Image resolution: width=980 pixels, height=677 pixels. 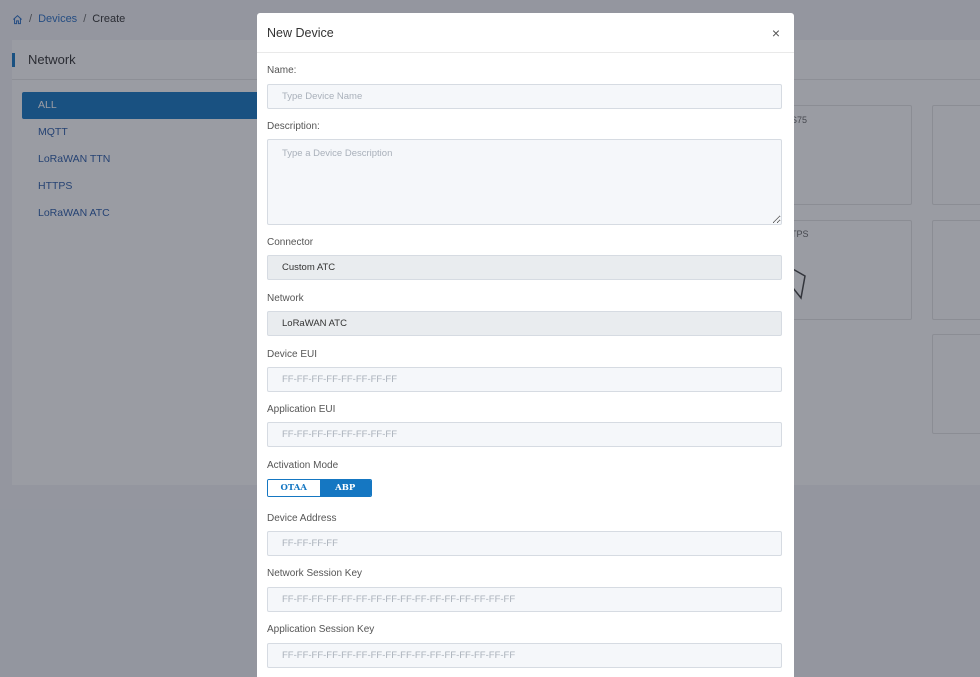 What do you see at coordinates (524, 543) in the screenshot?
I see `device-address-input` at bounding box center [524, 543].